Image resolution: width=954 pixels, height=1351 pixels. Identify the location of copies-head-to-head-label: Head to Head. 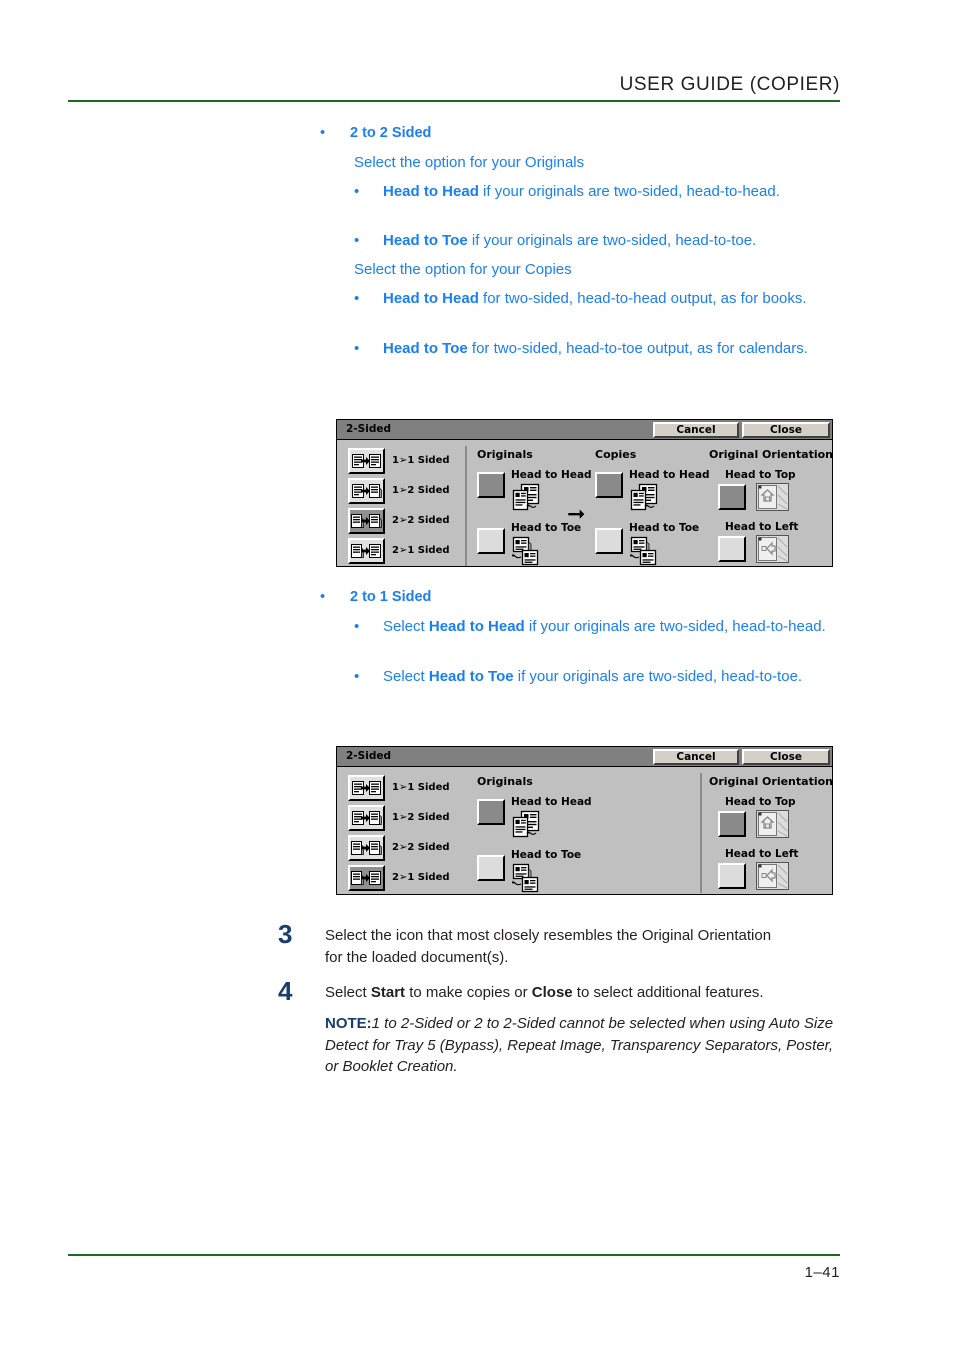
(669, 475).